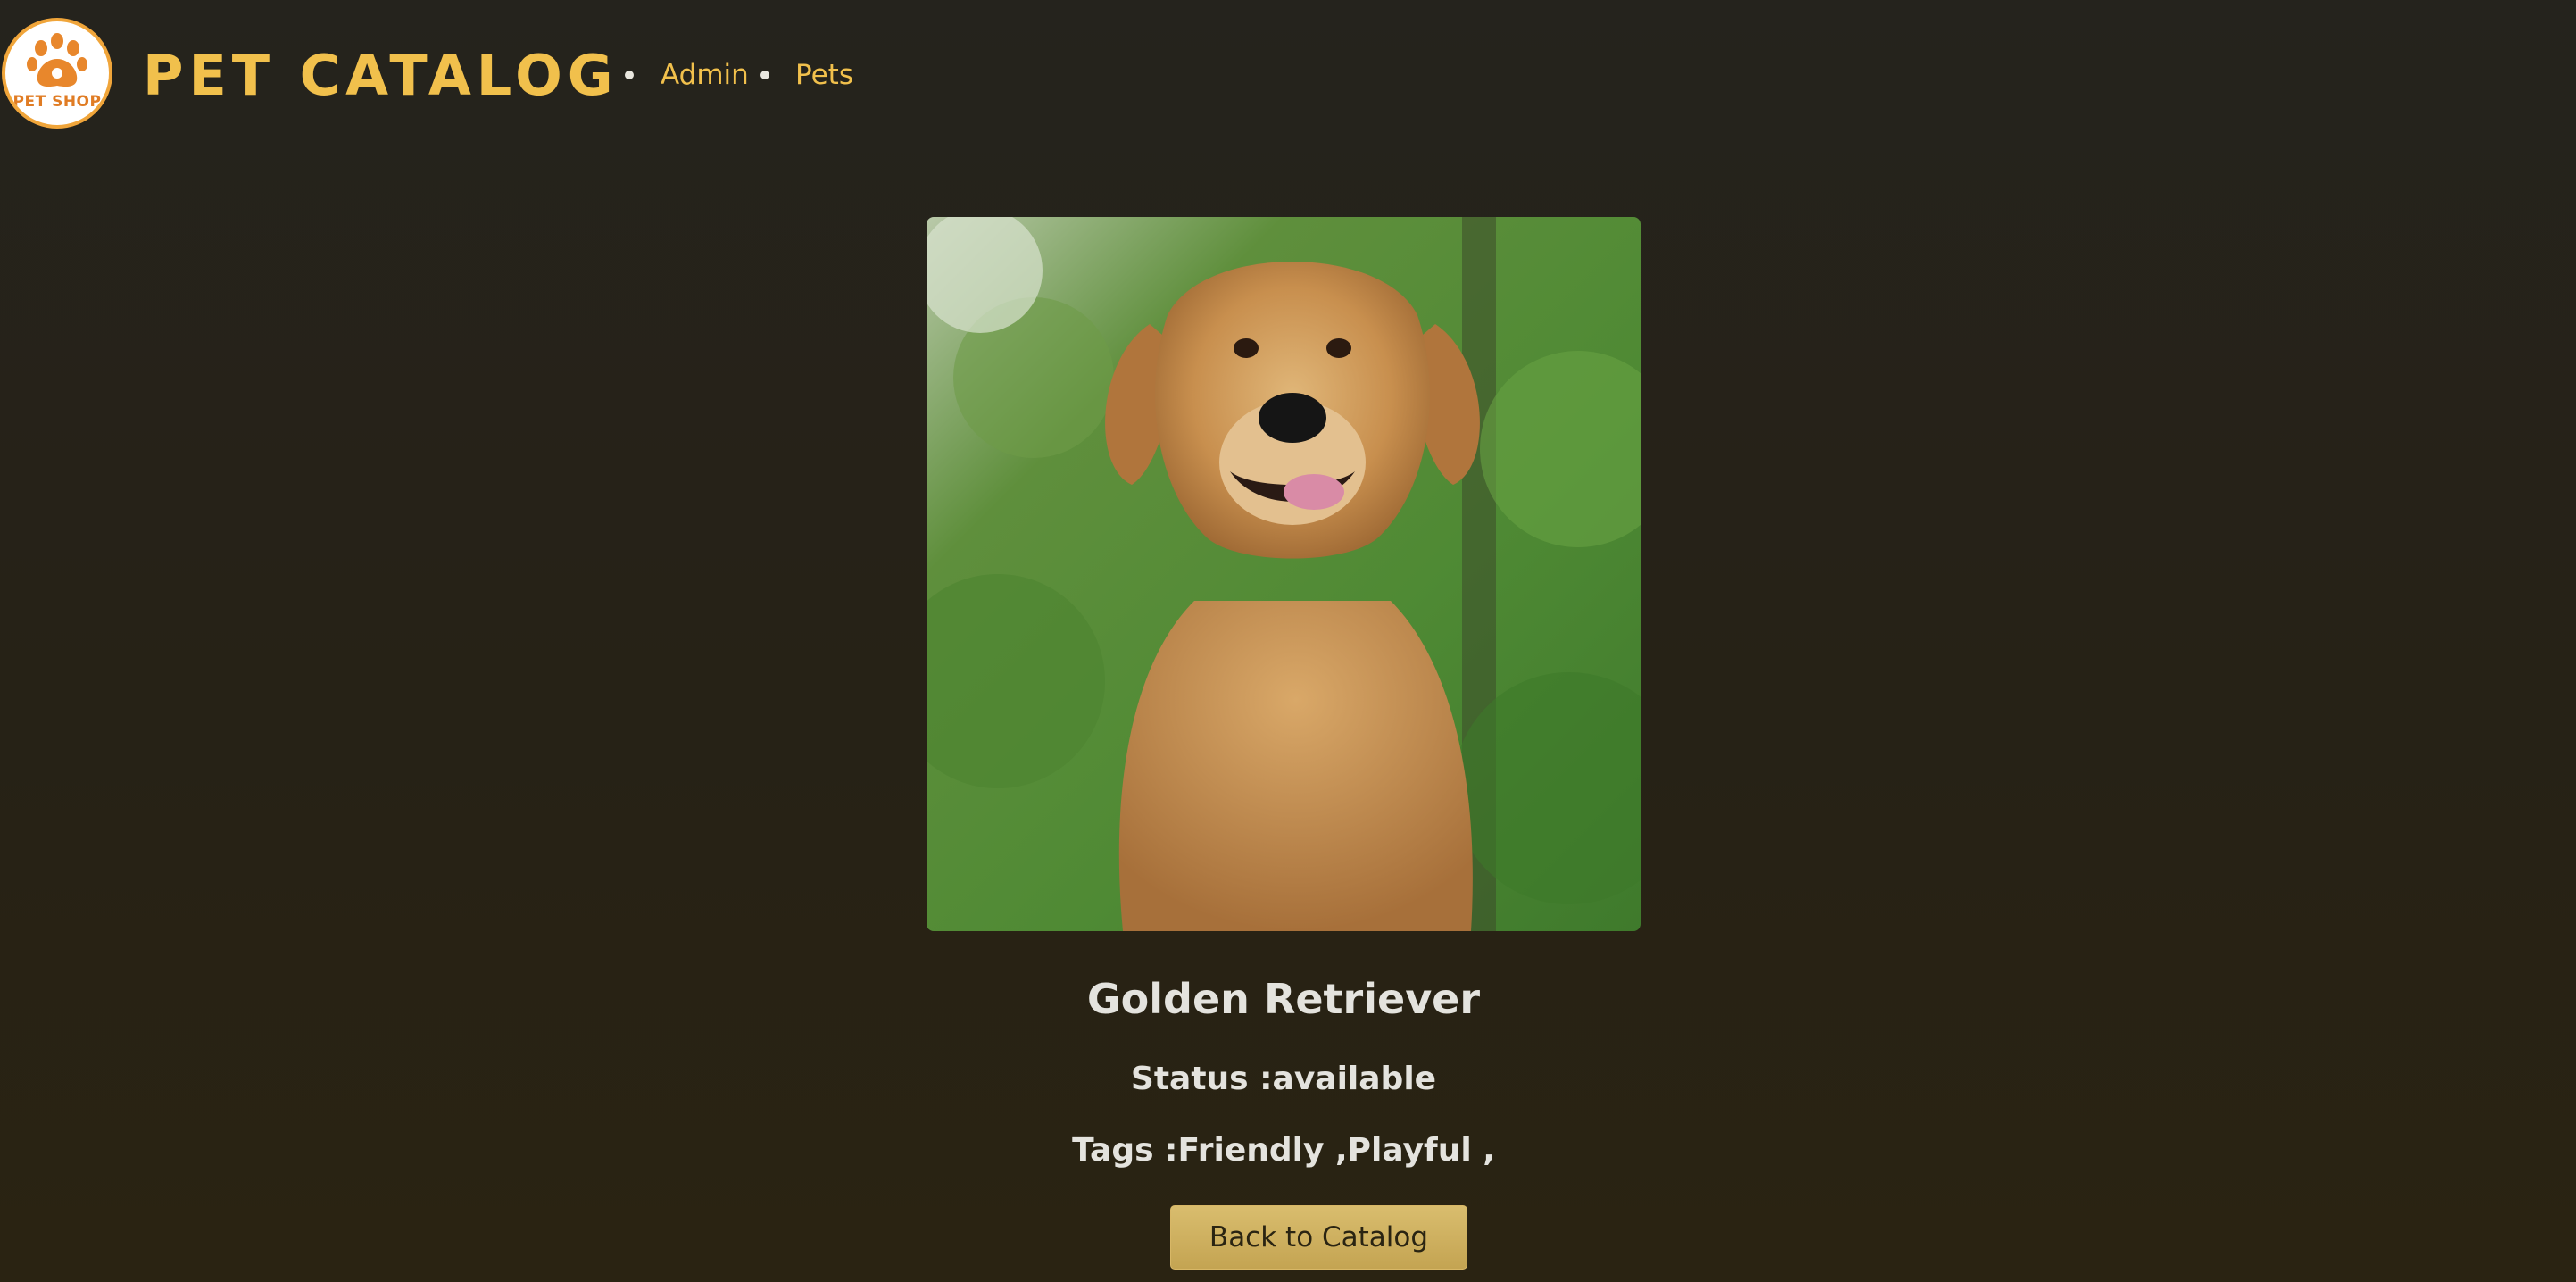  I want to click on nav-link-admin: Admin, so click(705, 75).